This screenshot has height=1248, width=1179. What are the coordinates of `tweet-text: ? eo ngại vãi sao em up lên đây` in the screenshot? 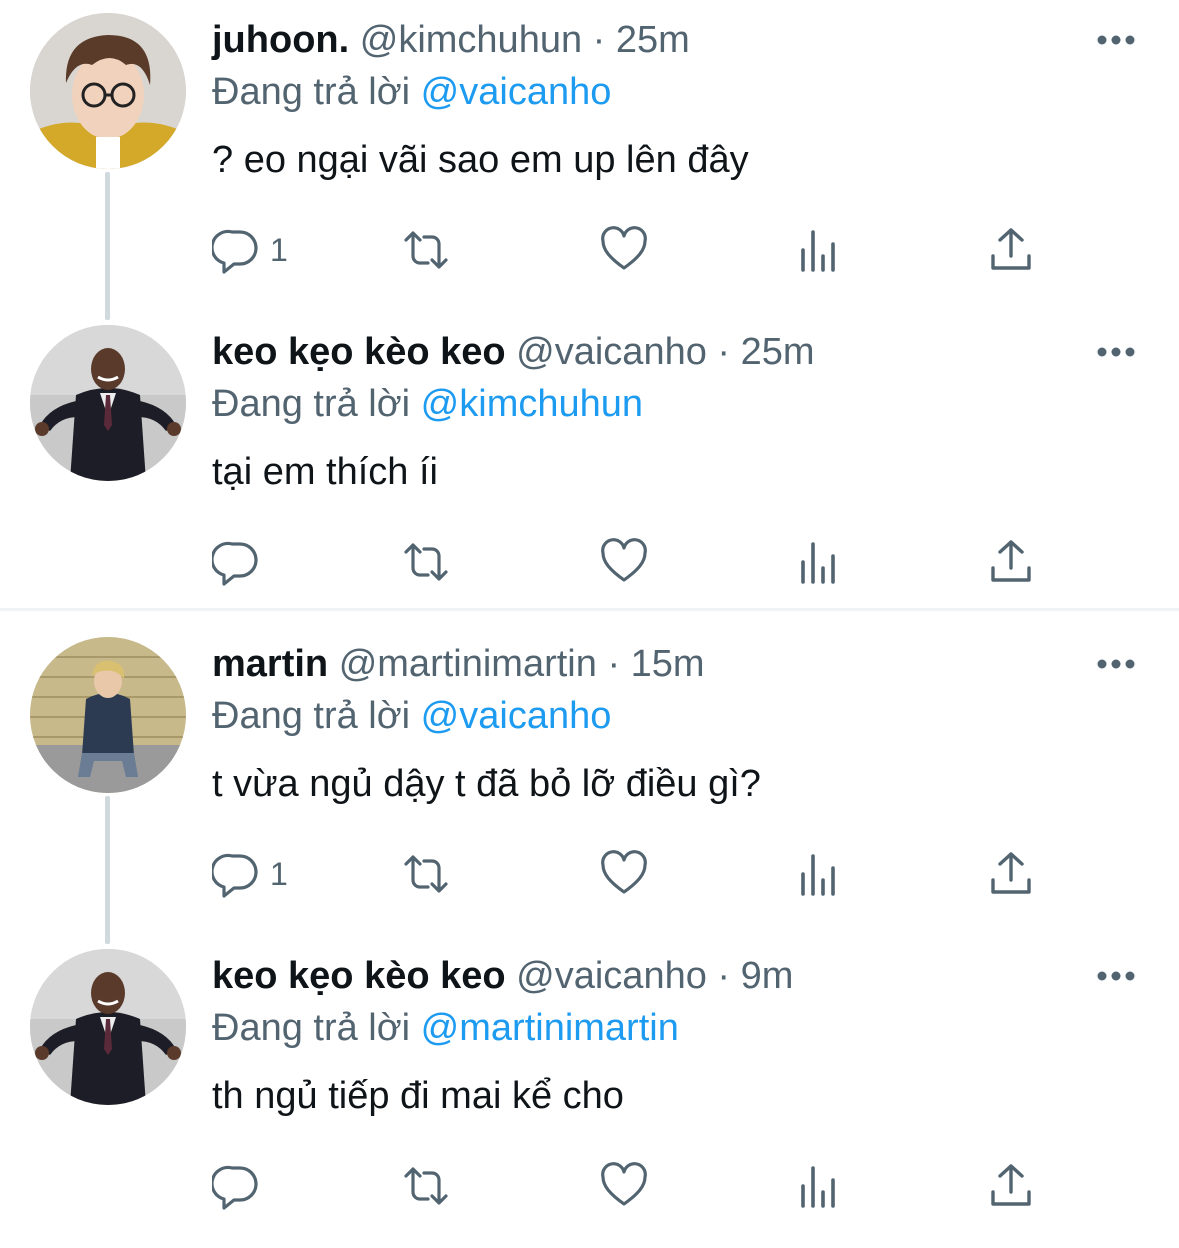 It's located at (480, 160).